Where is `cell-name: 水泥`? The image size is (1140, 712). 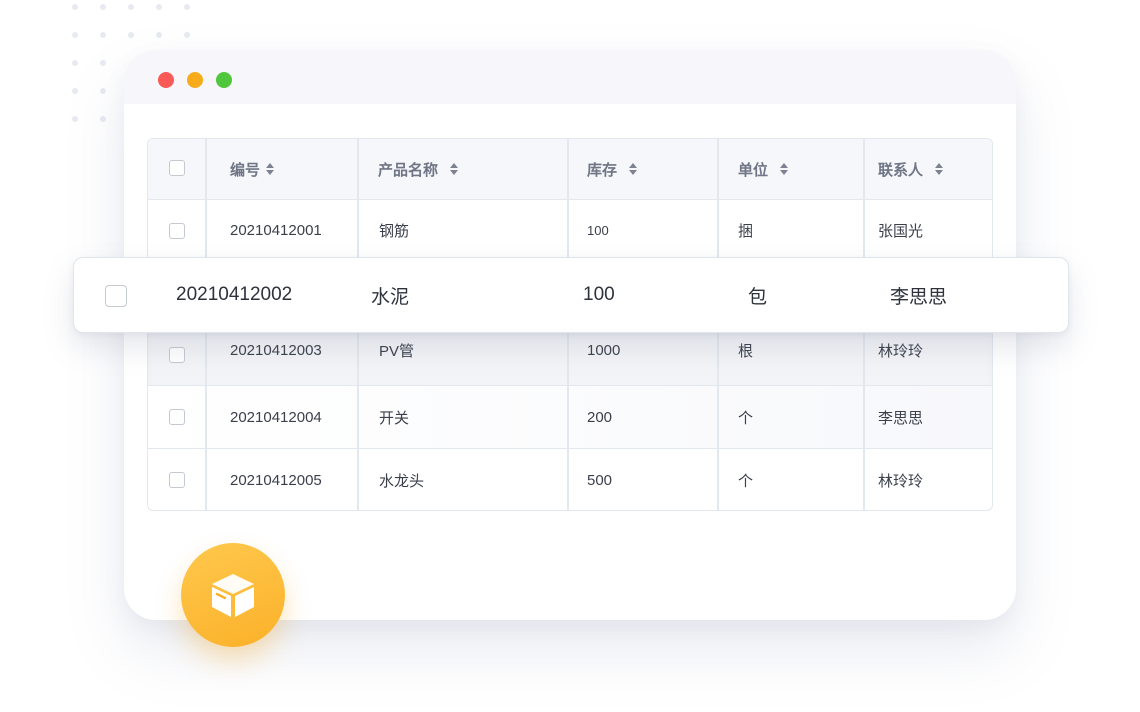 cell-name: 水泥 is located at coordinates (390, 297).